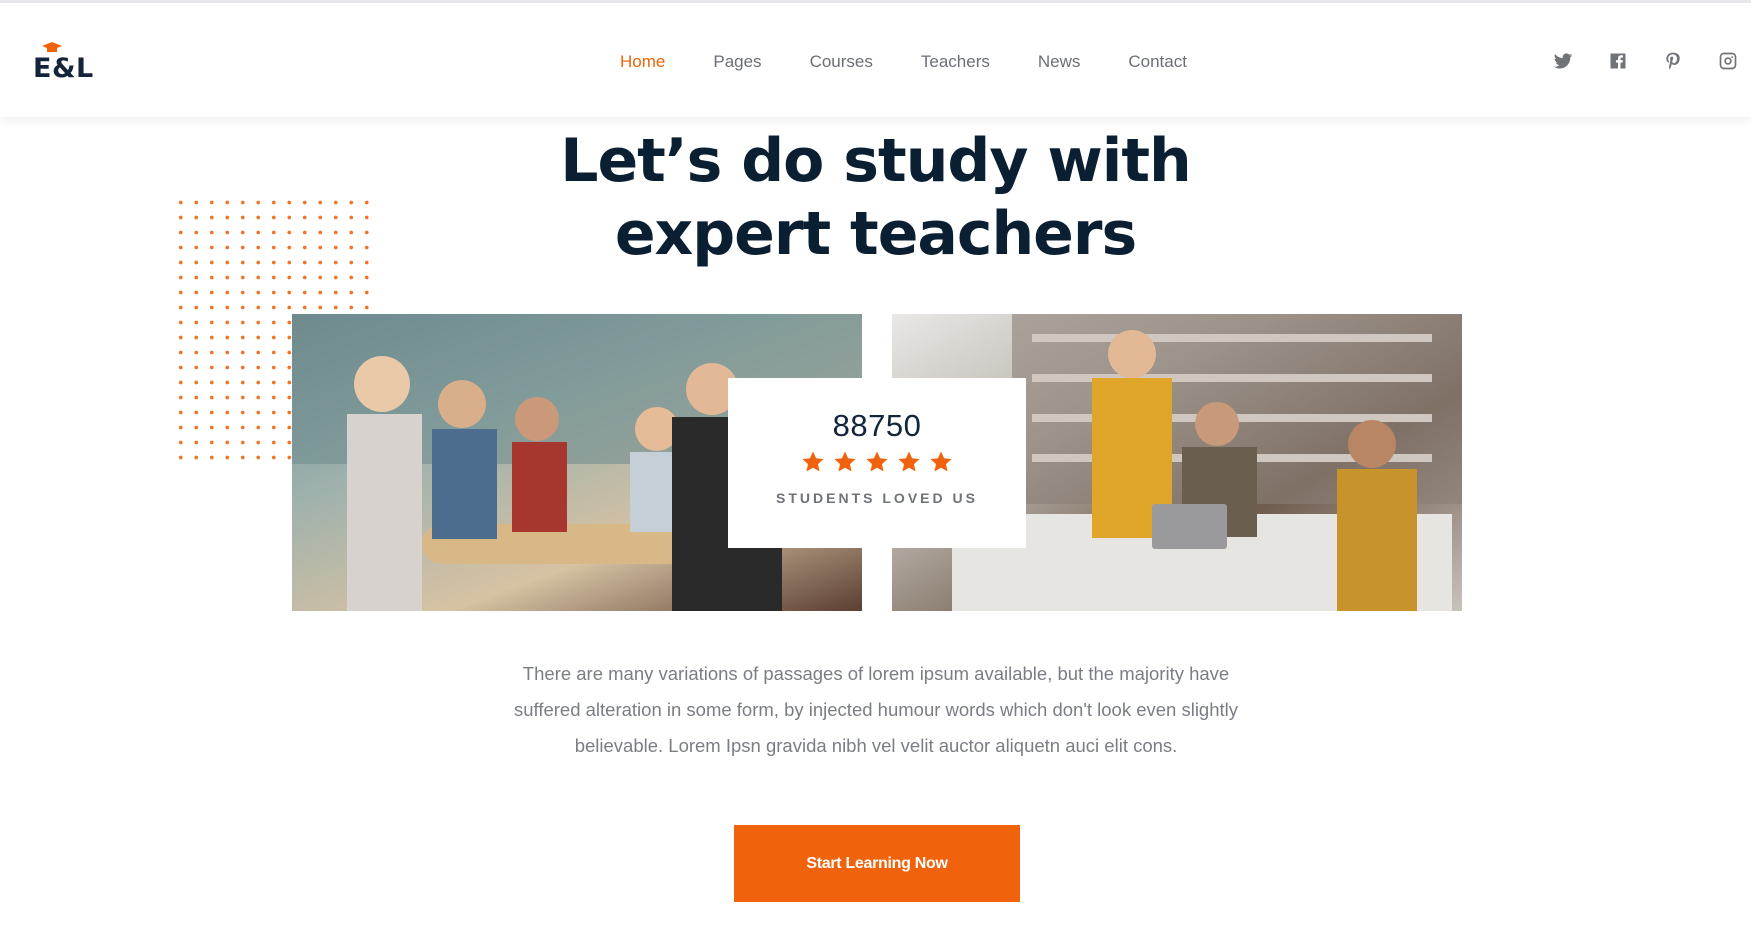 The width and height of the screenshot is (1751, 945). I want to click on nav-item-home: Home, so click(642, 62).